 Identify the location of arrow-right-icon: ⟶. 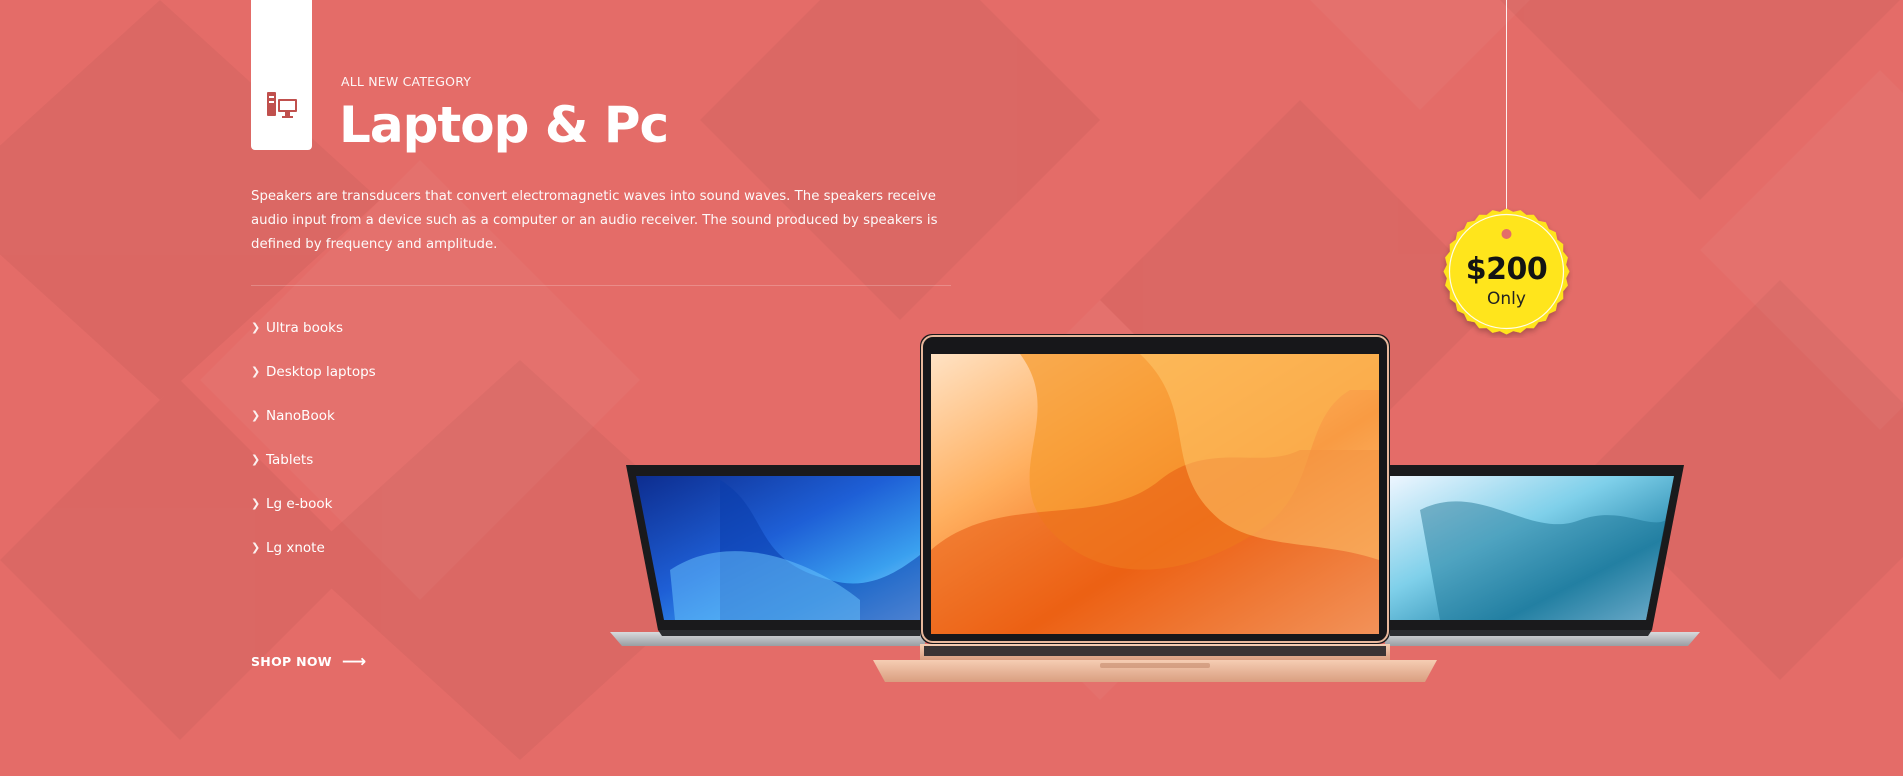
(354, 661).